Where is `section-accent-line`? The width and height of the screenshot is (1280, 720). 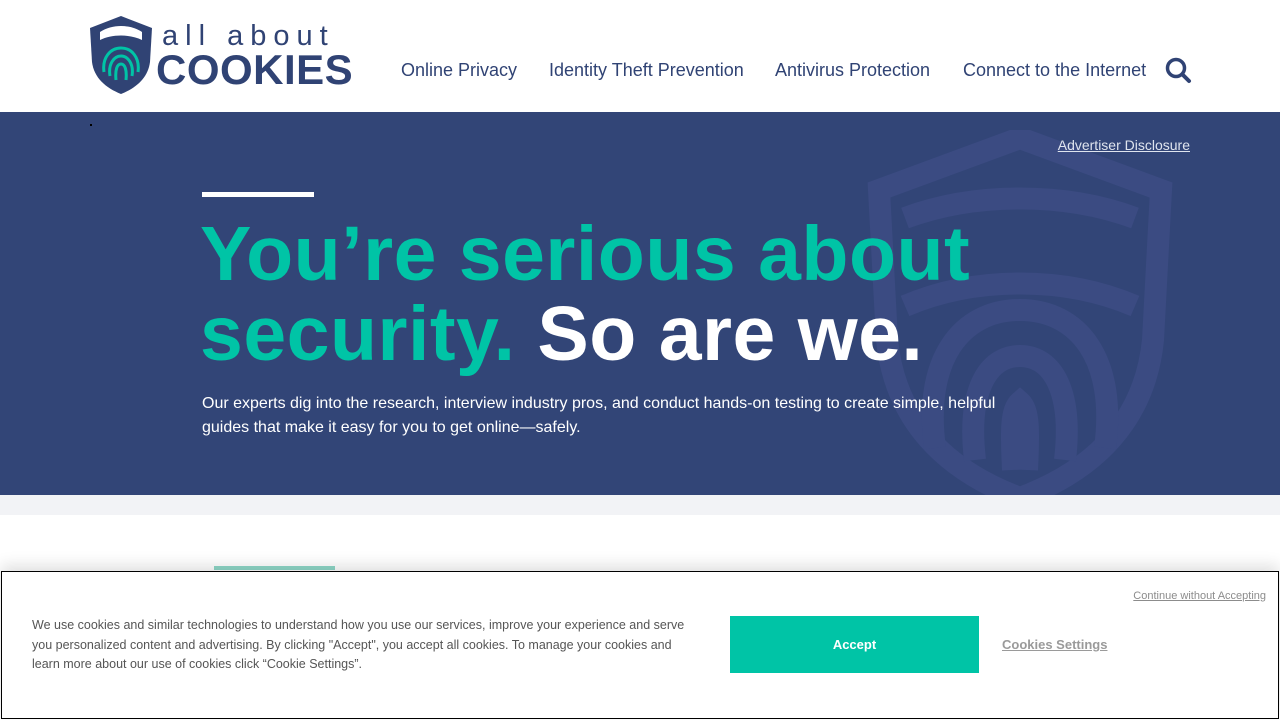
section-accent-line is located at coordinates (274, 568).